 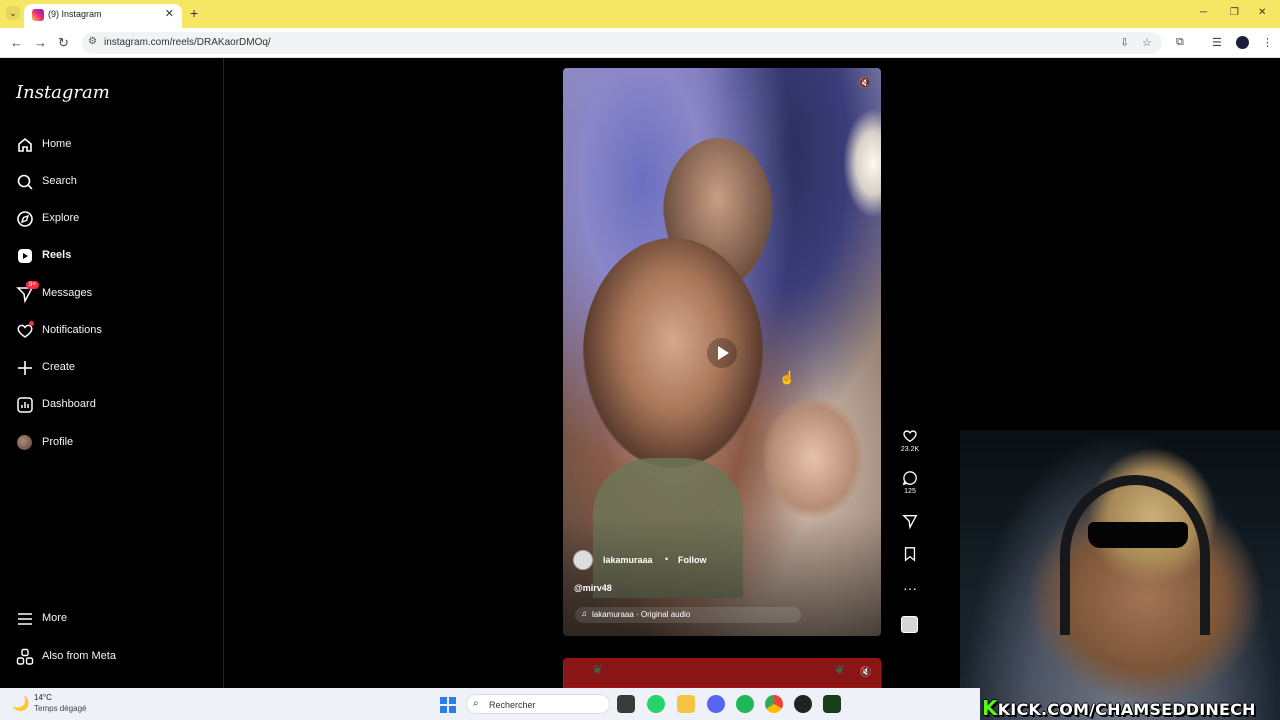 I want to click on obs-app-icon, so click(x=803, y=704).